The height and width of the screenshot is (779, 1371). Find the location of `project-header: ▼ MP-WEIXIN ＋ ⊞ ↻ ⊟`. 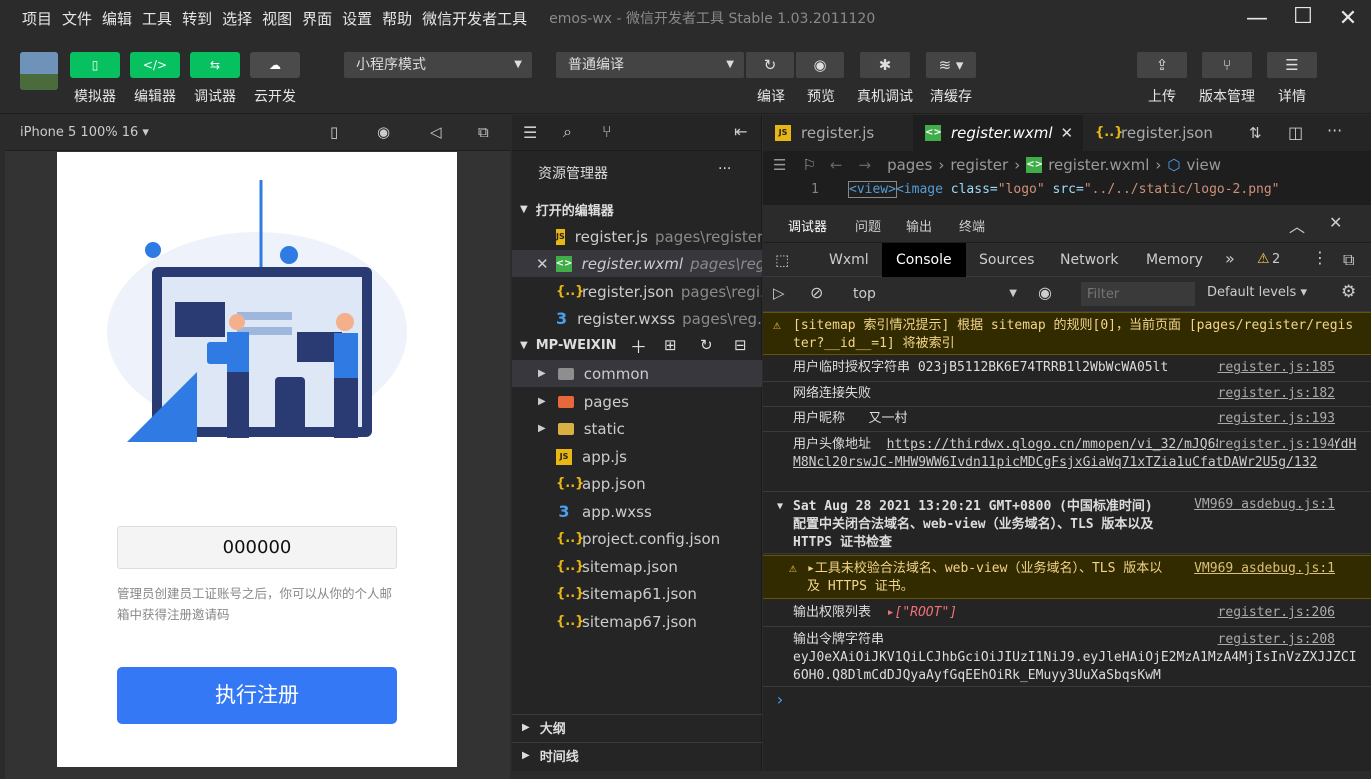

project-header: ▼ MP-WEIXIN ＋ ⊞ ↻ ⊟ is located at coordinates (637, 345).